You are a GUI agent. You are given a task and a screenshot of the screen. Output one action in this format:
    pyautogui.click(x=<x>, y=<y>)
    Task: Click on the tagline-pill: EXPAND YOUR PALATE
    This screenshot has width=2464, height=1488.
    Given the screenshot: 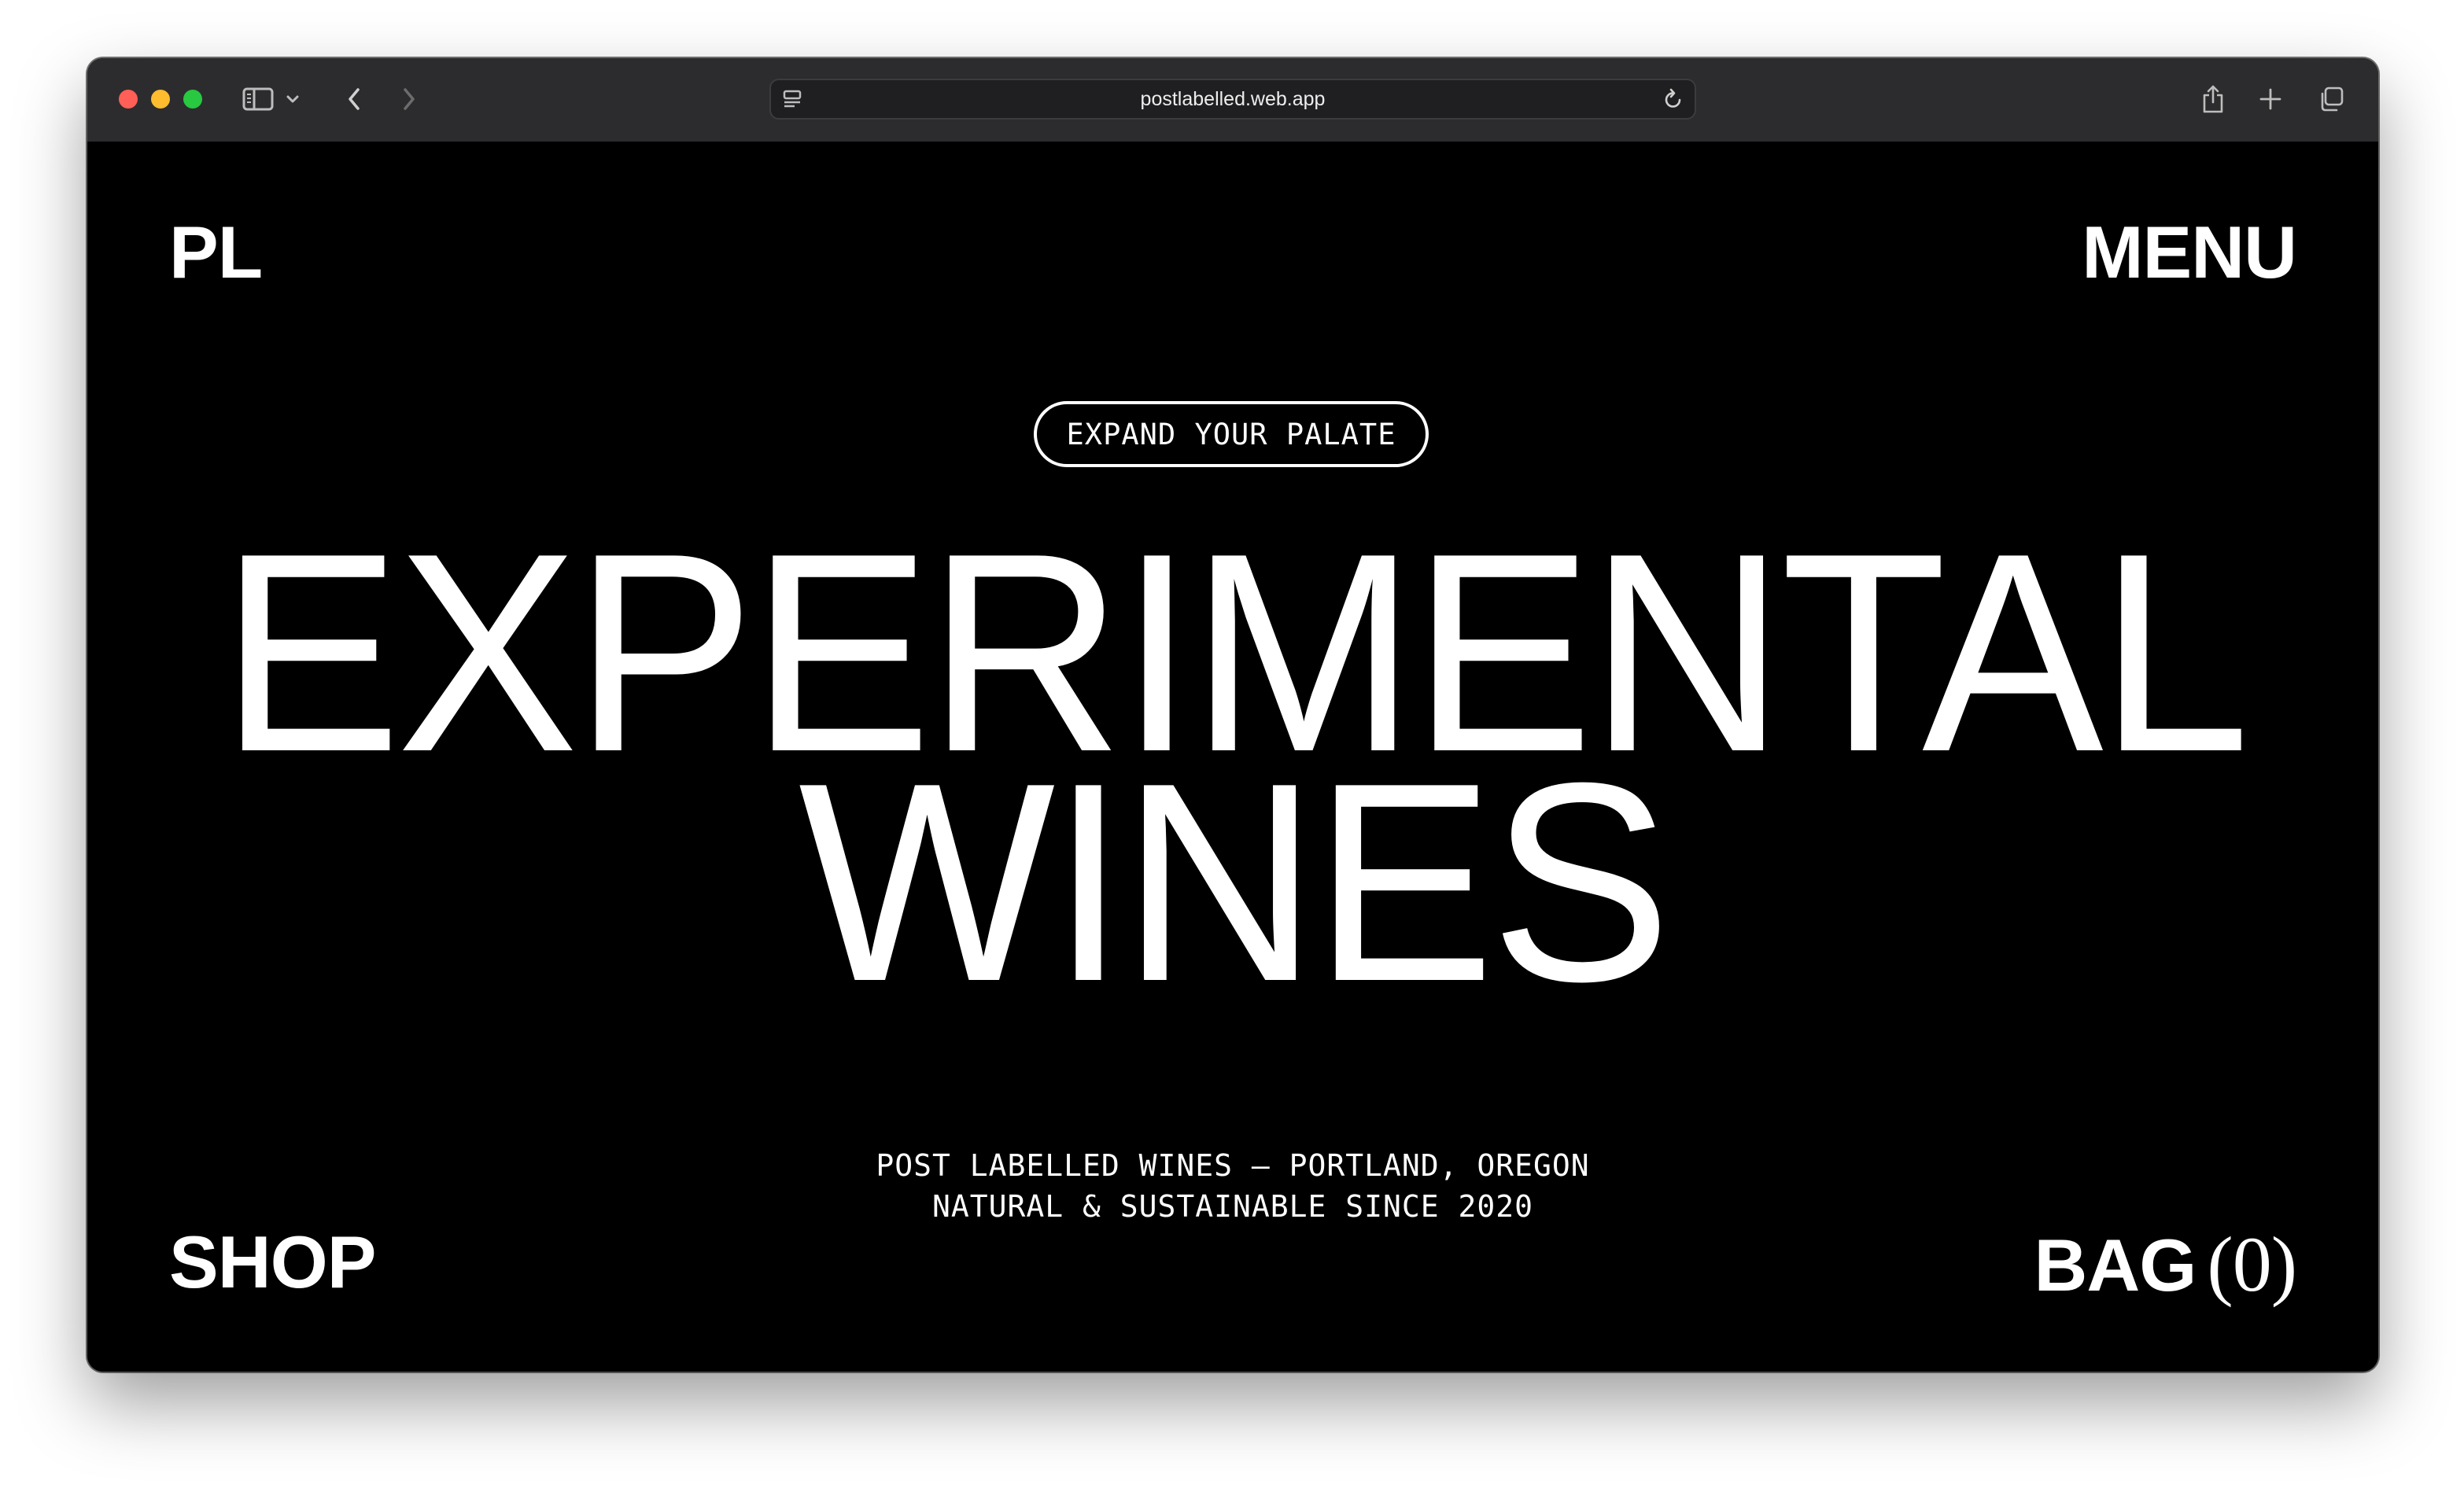 What is the action you would take?
    pyautogui.click(x=1231, y=434)
    